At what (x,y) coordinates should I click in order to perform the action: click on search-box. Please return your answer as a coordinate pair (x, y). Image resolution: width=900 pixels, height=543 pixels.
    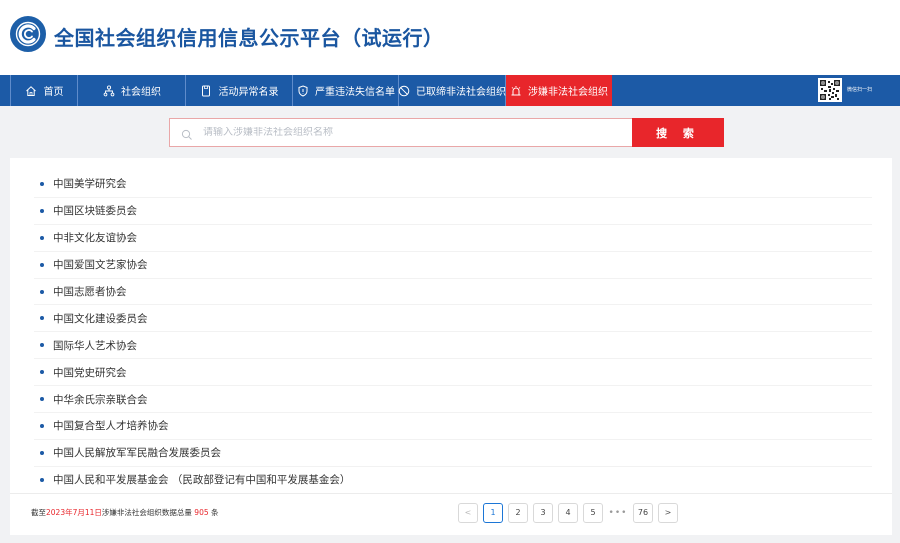
    Looking at the image, I should click on (401, 132).